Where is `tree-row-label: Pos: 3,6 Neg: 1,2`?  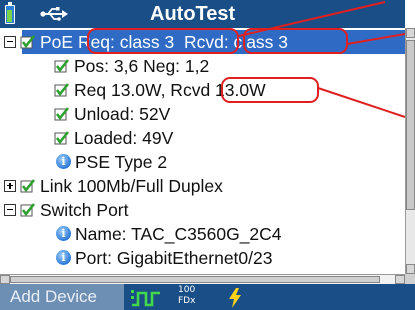 tree-row-label: Pos: 3,6 Neg: 1,2 is located at coordinates (142, 66).